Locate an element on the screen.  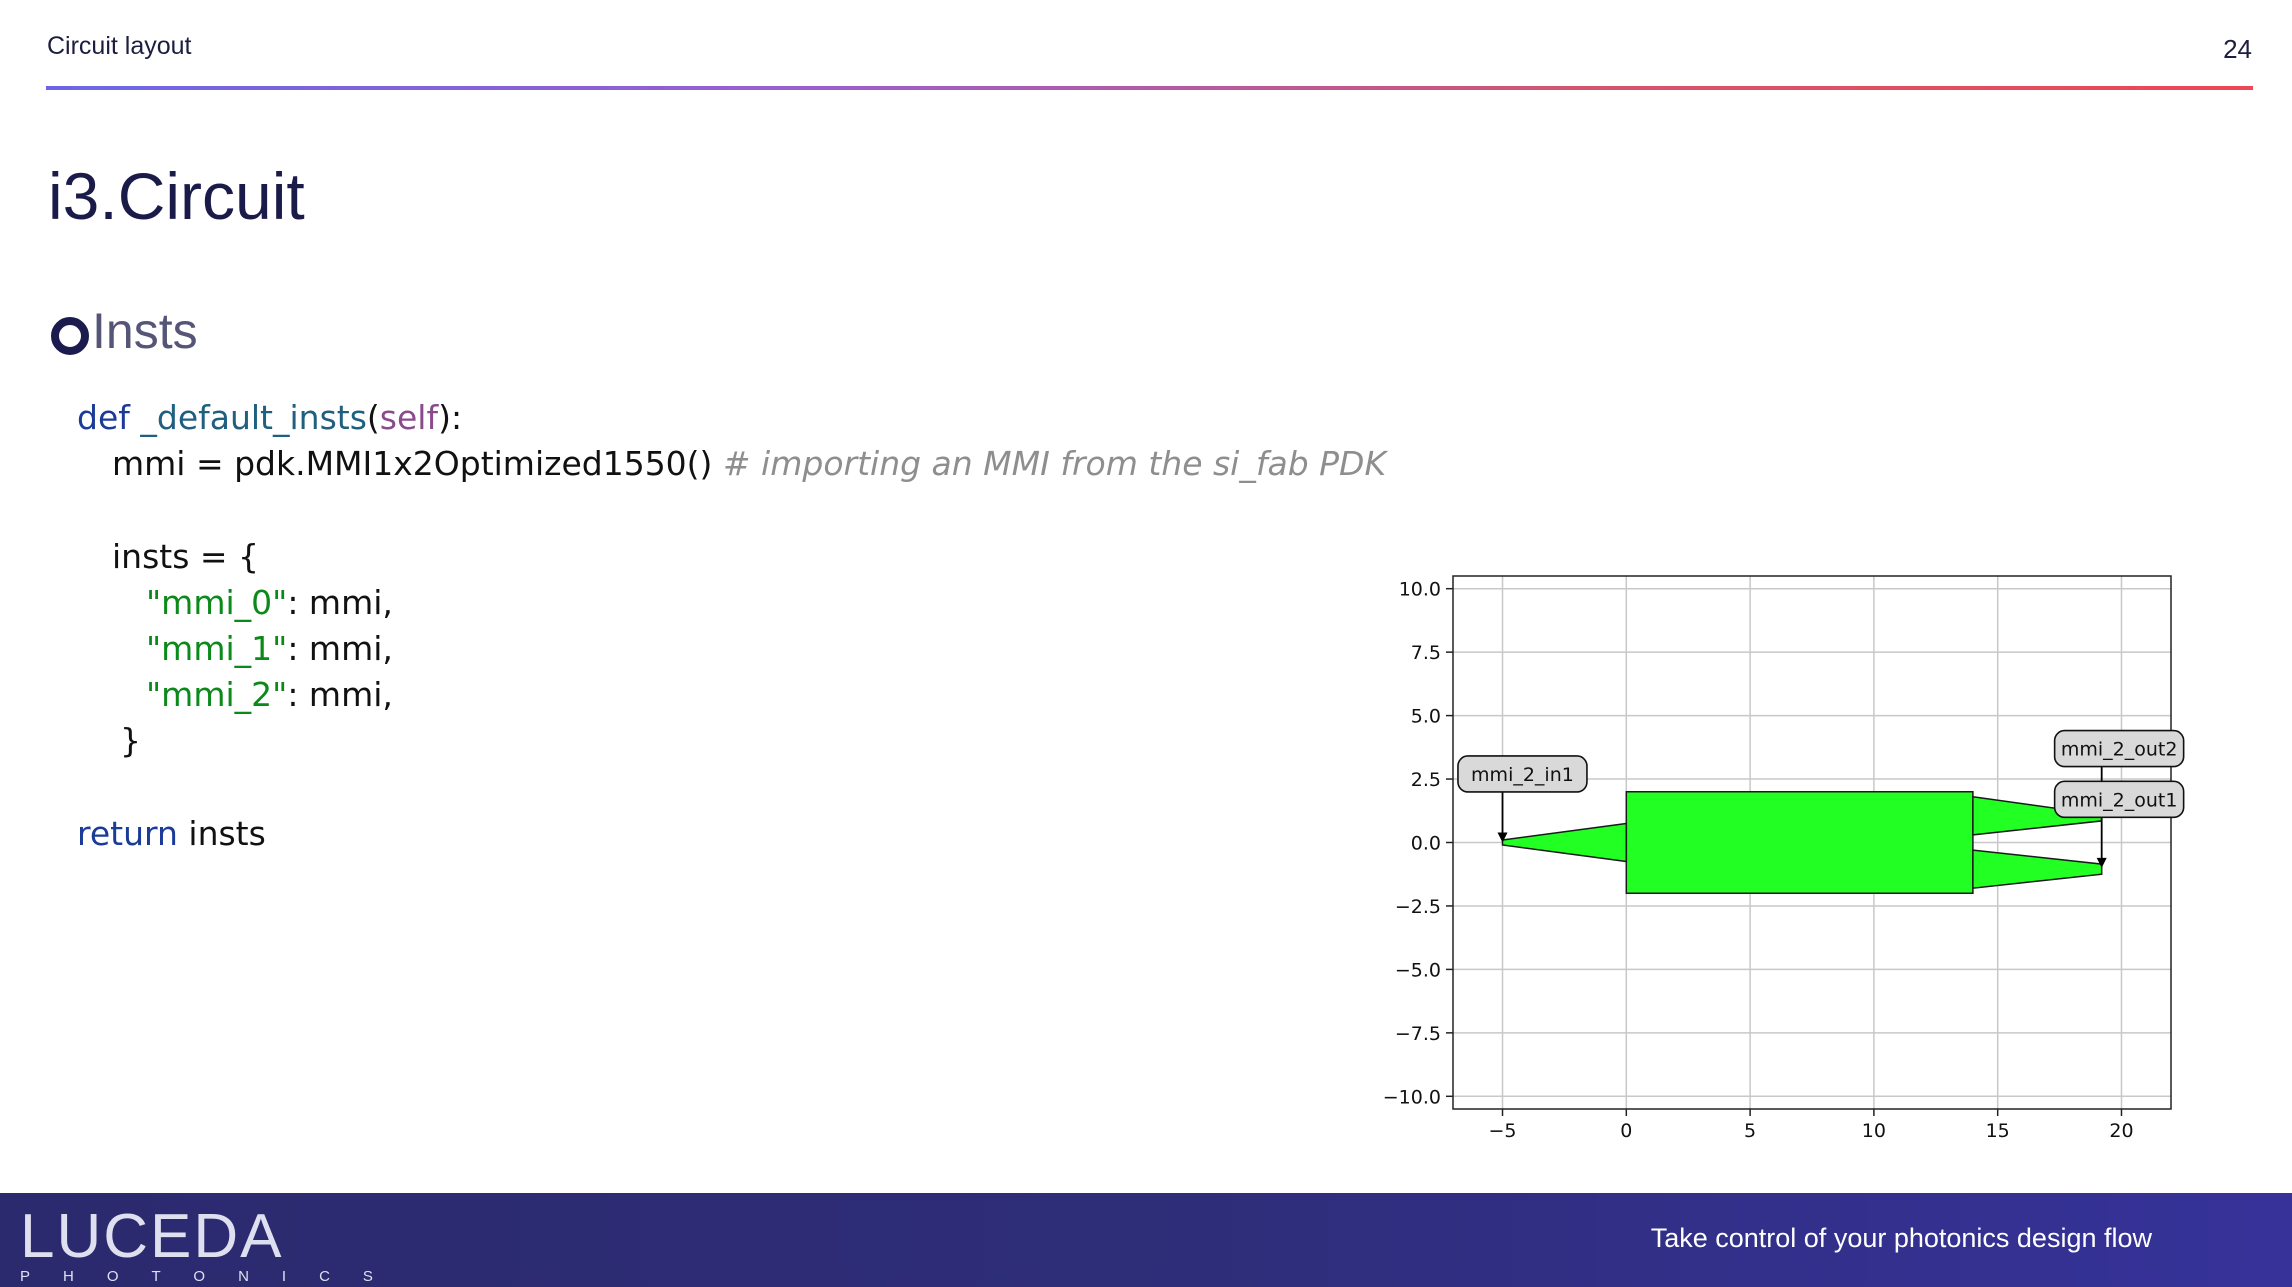
code-punct: ( is located at coordinates (373, 417).